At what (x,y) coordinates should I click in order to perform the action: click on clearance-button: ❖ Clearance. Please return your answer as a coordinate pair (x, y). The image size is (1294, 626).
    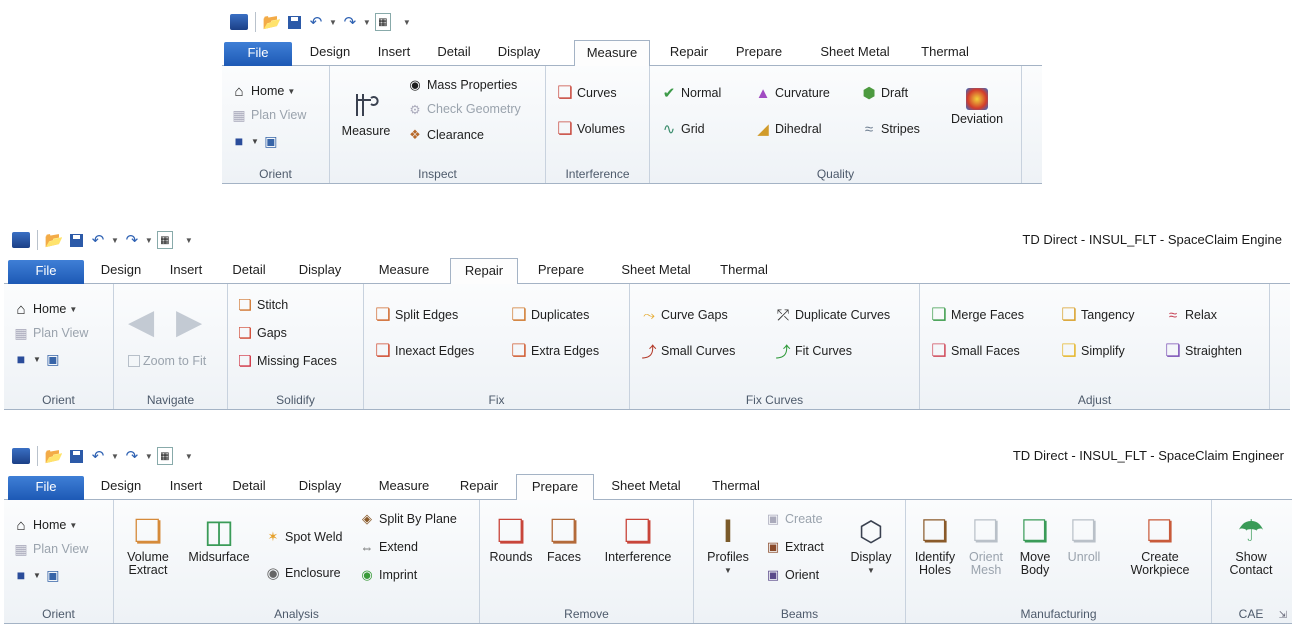
    Looking at the image, I should click on (445, 135).